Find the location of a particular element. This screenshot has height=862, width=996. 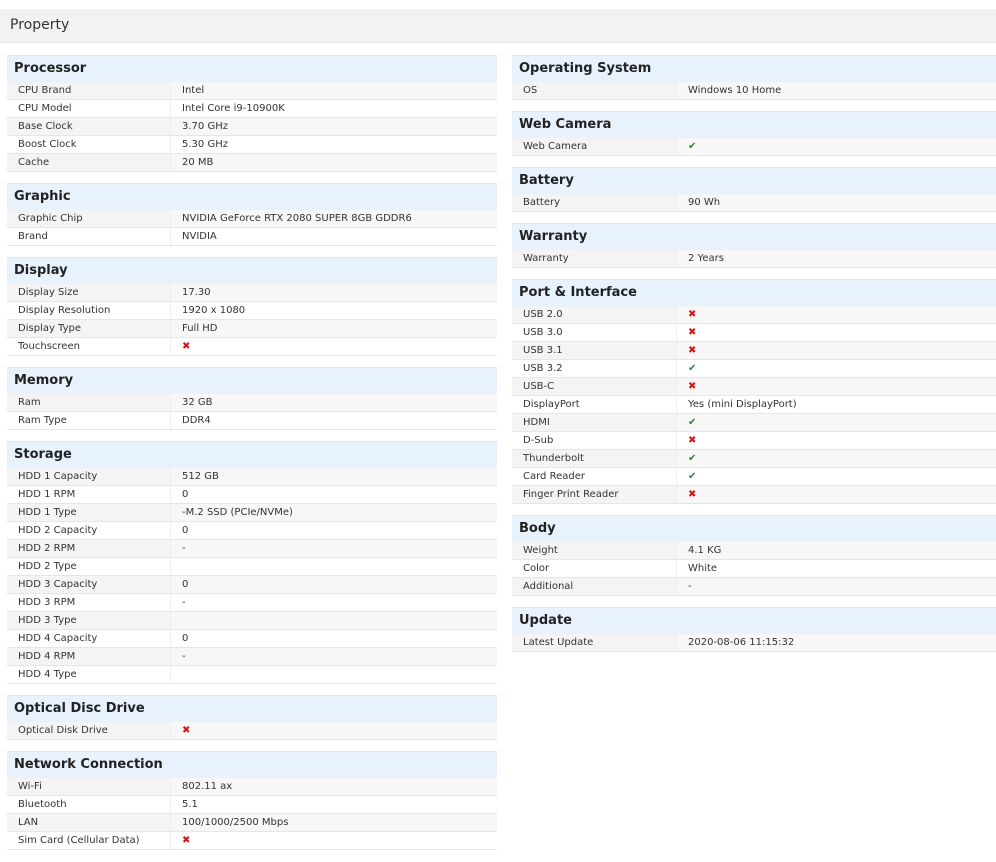

section-memory: Memory Ram 32 GB Ram Type DDR4 is located at coordinates (252, 398).